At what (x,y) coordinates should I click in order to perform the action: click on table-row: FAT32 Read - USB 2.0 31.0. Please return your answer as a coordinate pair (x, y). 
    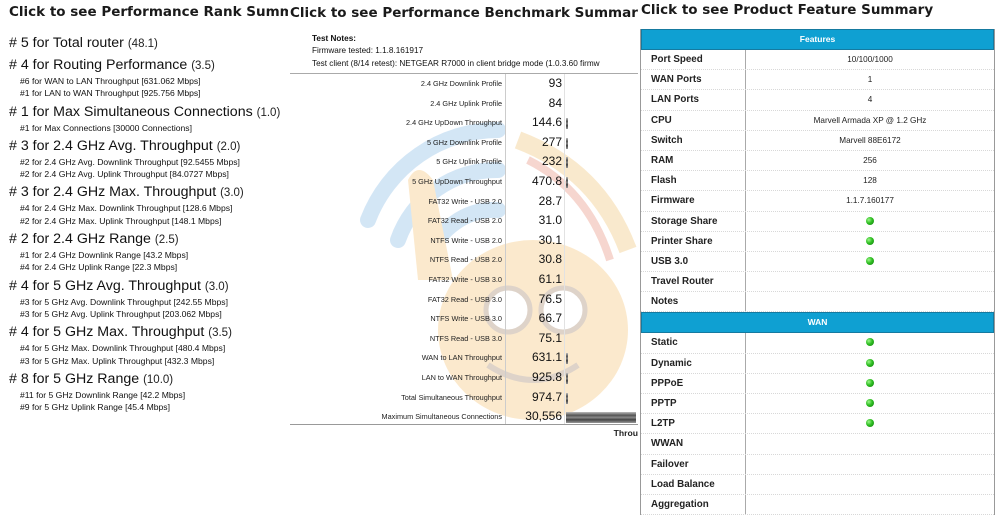
    Looking at the image, I should click on (463, 221).